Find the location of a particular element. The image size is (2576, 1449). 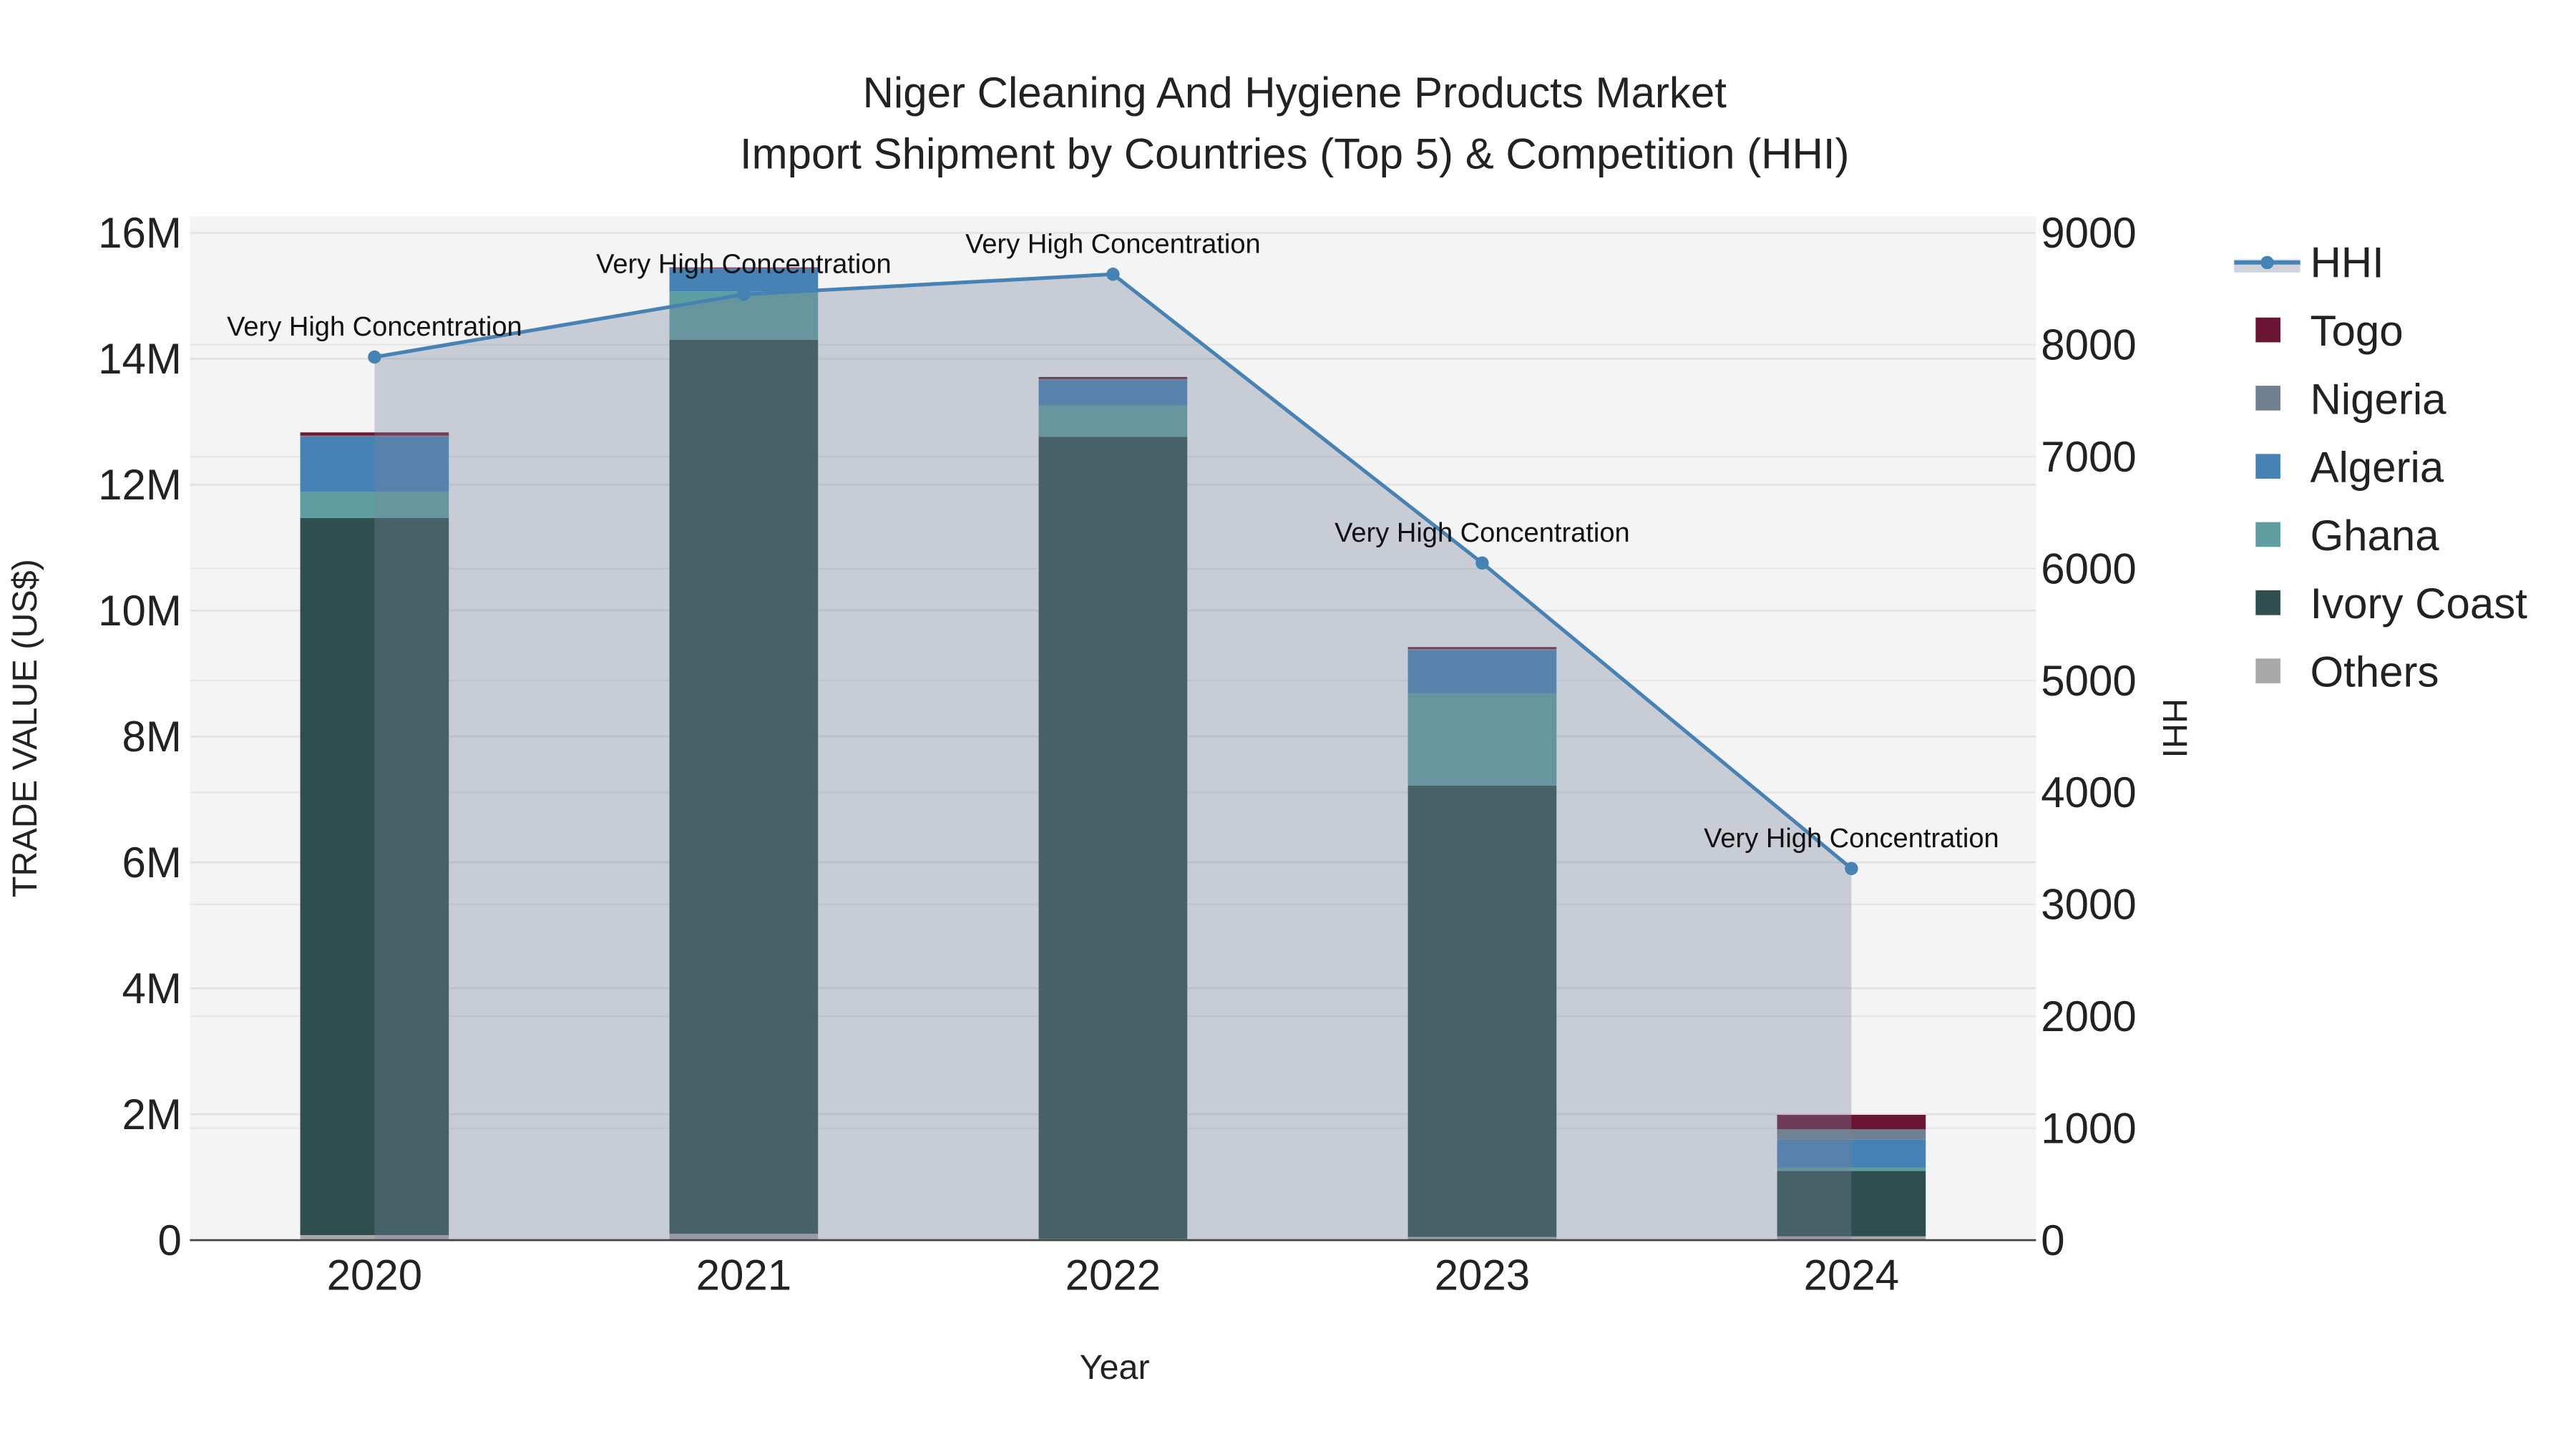

y2-tick-label: 2000 is located at coordinates (2088, 1016).